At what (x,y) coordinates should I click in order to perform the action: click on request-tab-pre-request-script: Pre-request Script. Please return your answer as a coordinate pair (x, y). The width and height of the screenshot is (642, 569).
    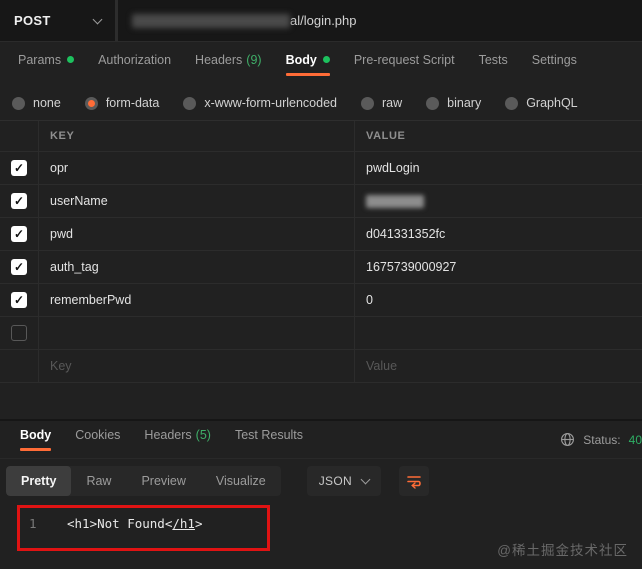
    Looking at the image, I should click on (404, 64).